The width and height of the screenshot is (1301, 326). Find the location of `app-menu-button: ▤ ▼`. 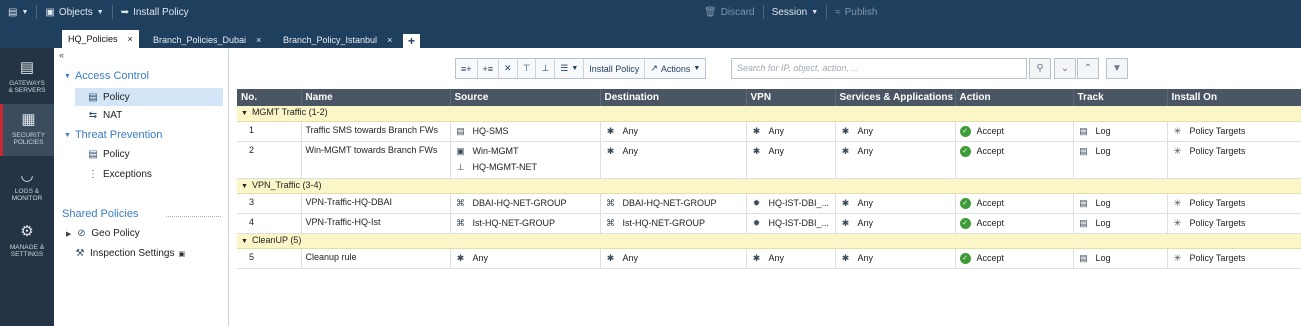

app-menu-button: ▤ ▼ is located at coordinates (18, 12).